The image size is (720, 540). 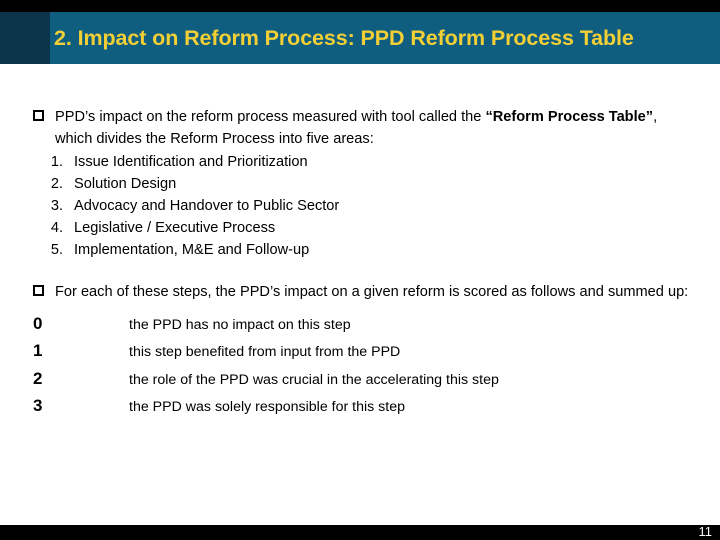 I want to click on list-item: 5. Implementation, M&E and Follow-up, so click(x=363, y=250).